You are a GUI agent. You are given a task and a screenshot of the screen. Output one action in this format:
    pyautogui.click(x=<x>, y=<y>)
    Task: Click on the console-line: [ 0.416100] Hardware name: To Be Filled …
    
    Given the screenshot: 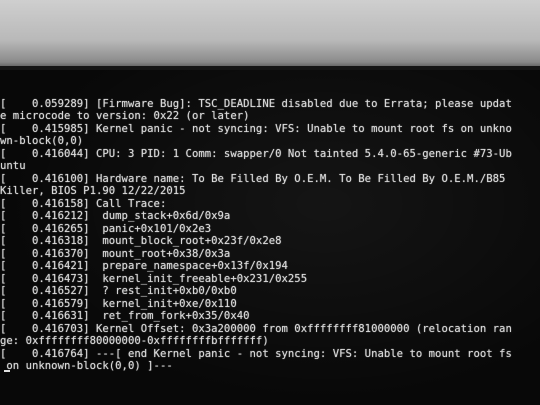 What is the action you would take?
    pyautogui.click(x=253, y=179)
    